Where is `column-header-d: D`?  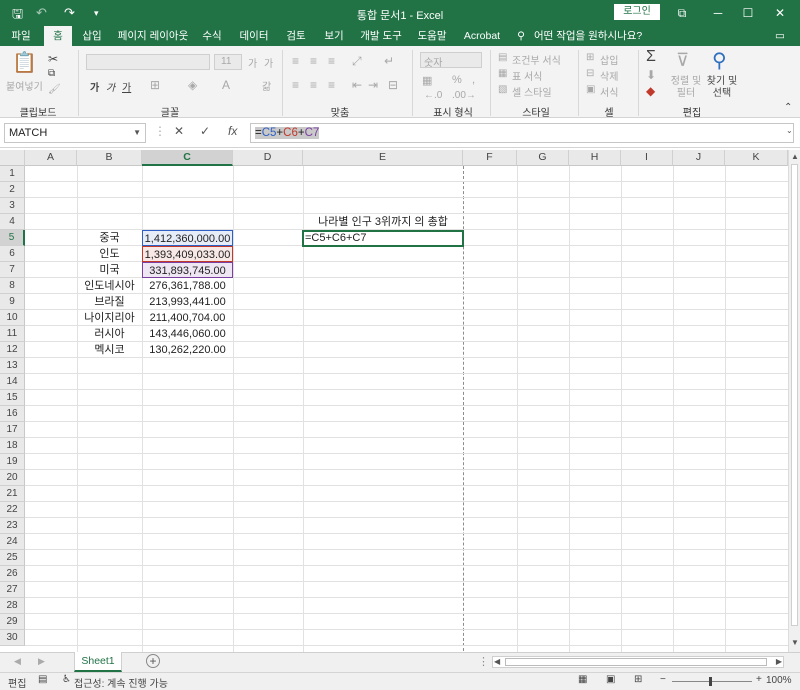
column-header-d: D is located at coordinates (268, 158).